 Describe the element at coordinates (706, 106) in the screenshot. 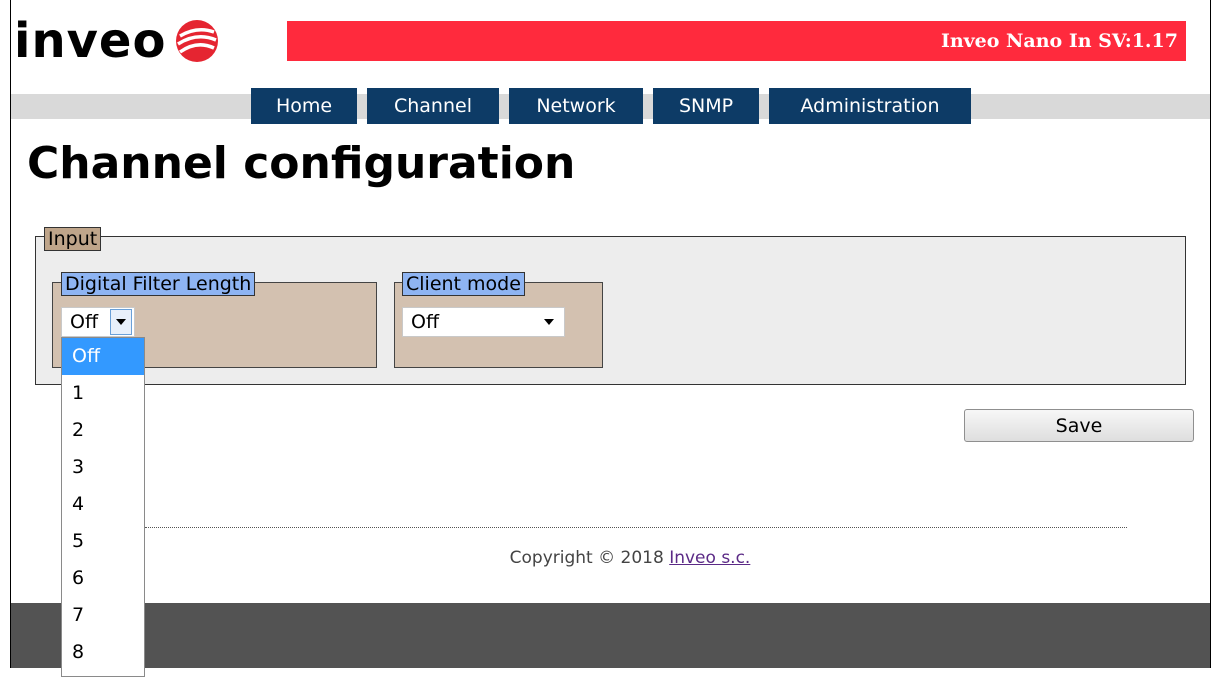

I see `nav-snmp: SNMP` at that location.